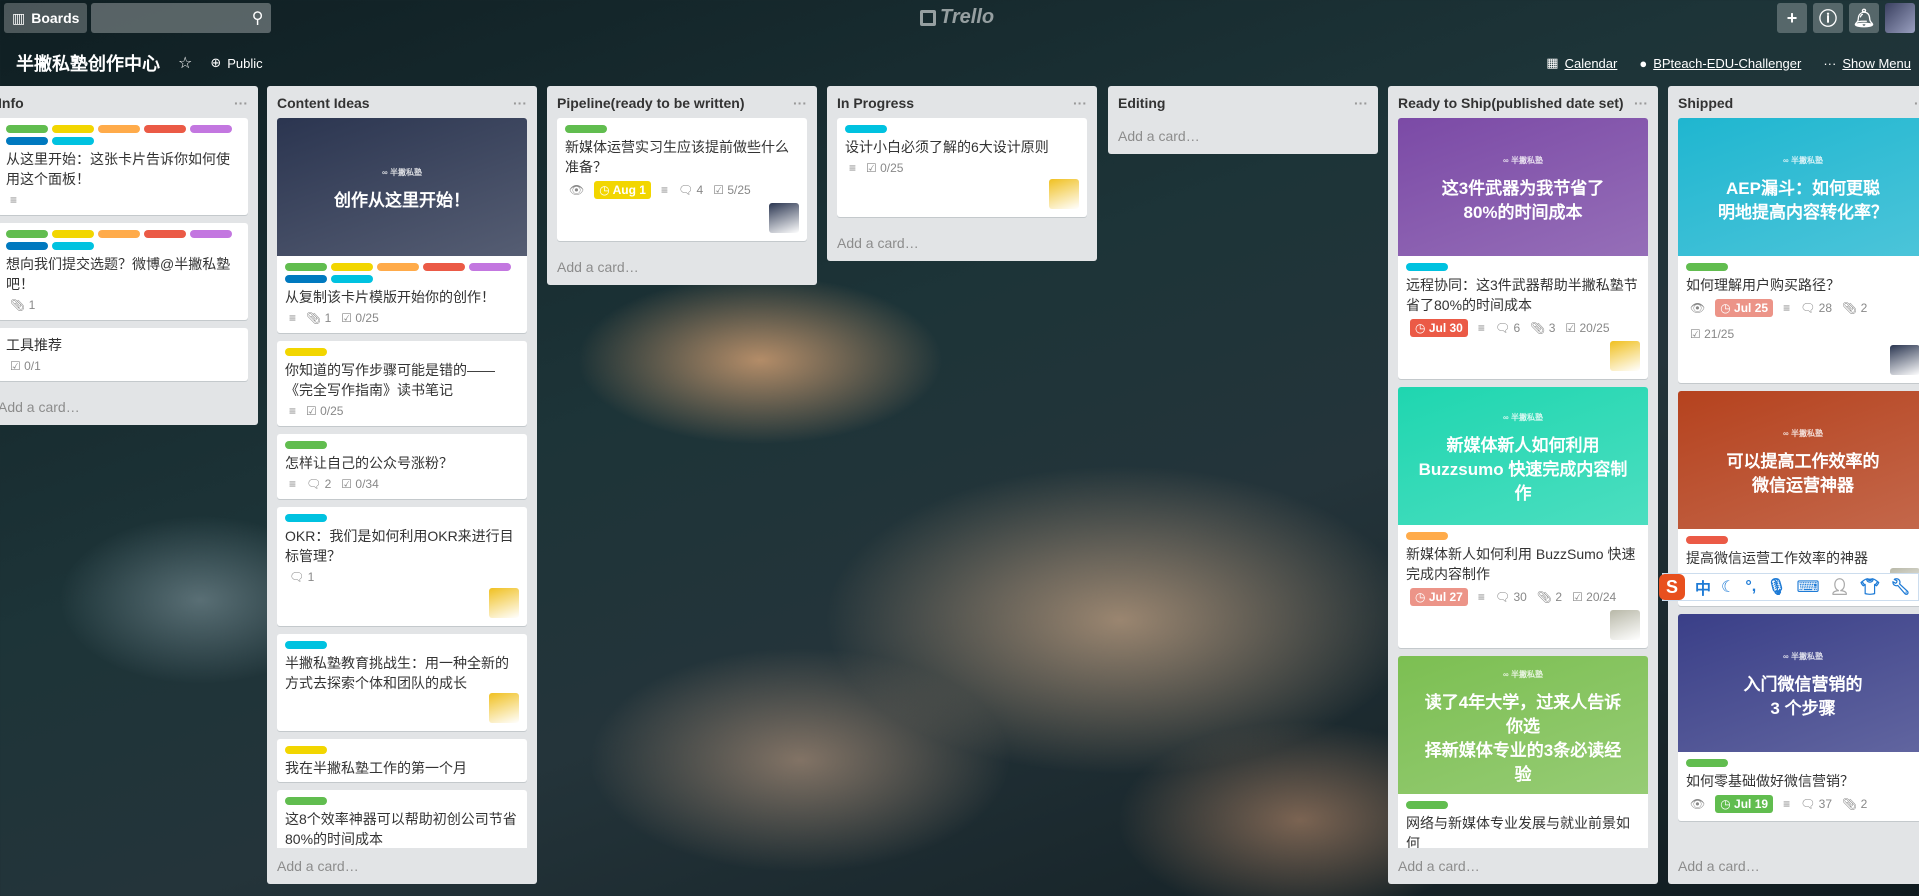 The width and height of the screenshot is (1919, 896). Describe the element at coordinates (1439, 597) in the screenshot. I see `due-date-badge: ◷ Jul 27` at that location.